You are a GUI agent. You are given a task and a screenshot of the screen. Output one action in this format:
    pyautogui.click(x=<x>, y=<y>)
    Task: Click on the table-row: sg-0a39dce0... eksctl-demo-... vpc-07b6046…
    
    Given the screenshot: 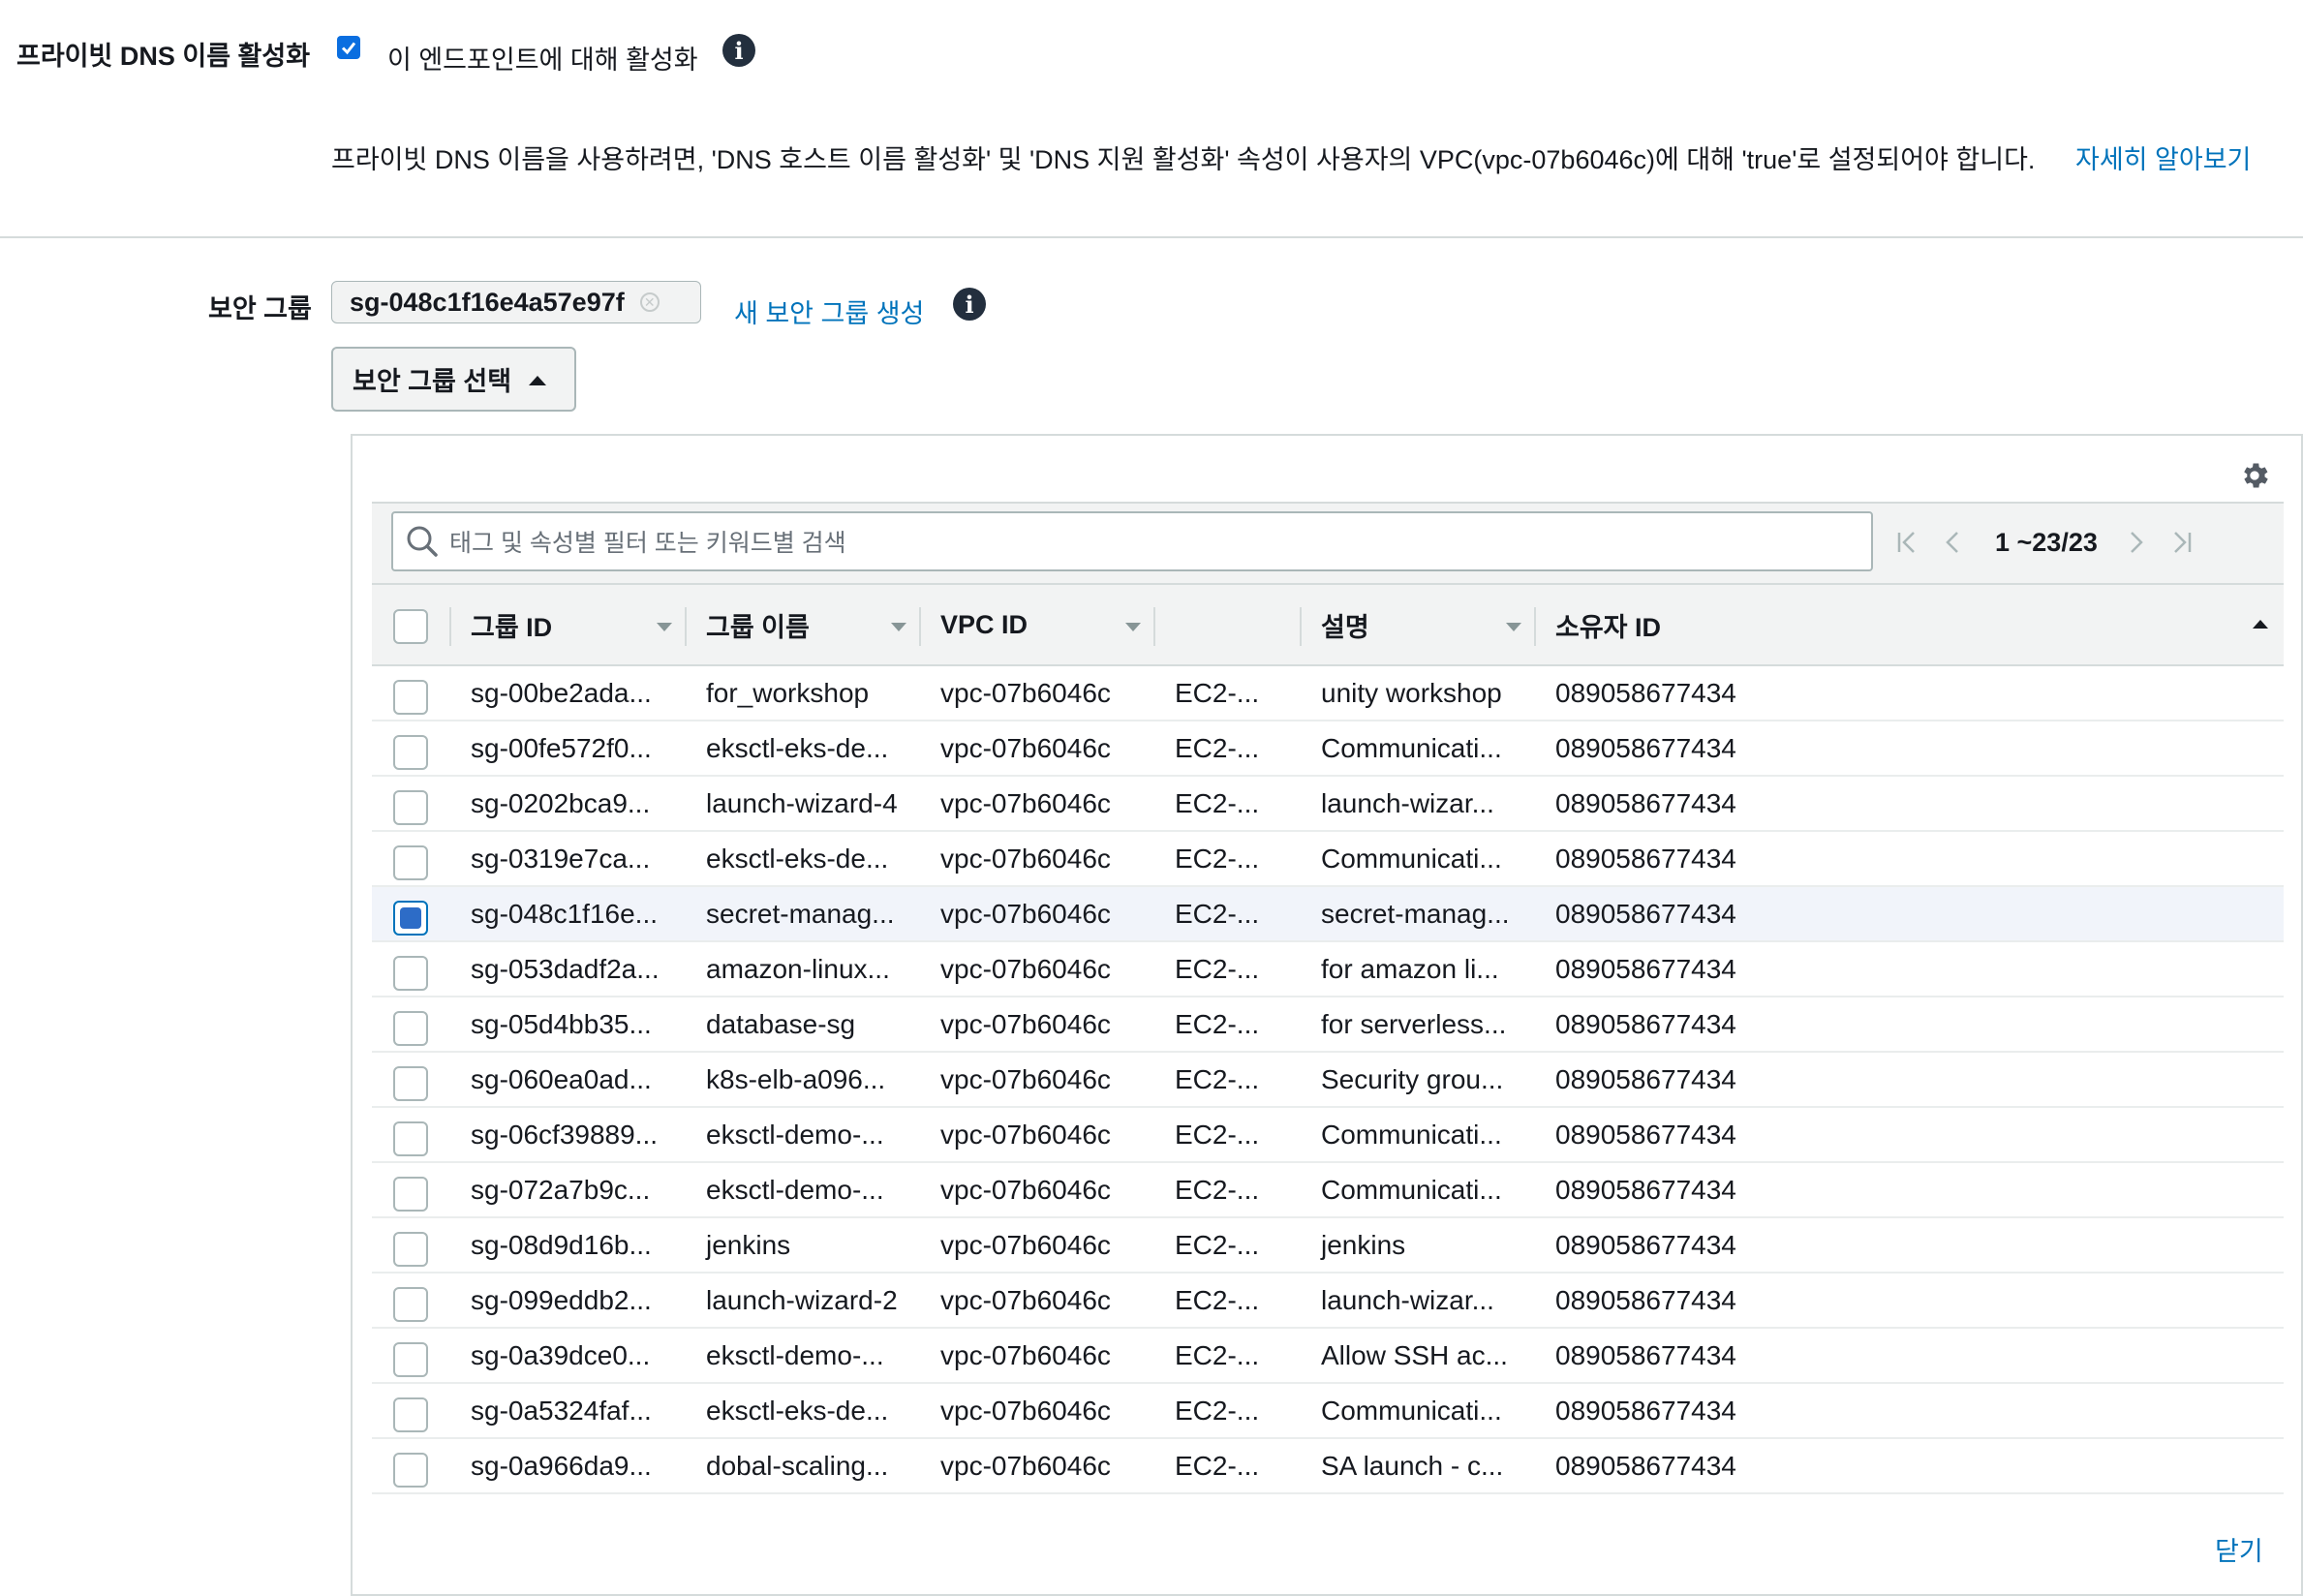 What is the action you would take?
    pyautogui.click(x=1328, y=1356)
    